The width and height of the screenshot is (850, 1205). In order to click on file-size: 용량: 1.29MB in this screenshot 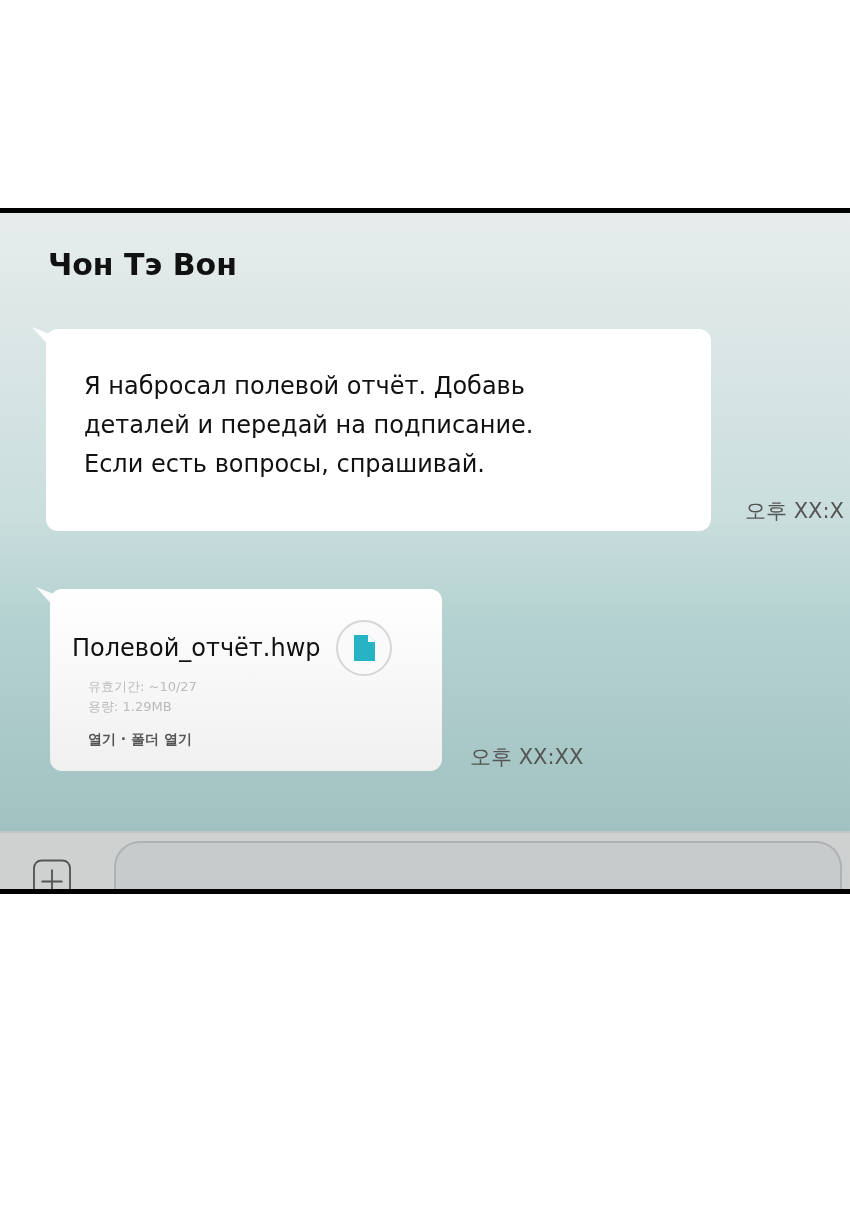, I will do `click(130, 707)`.